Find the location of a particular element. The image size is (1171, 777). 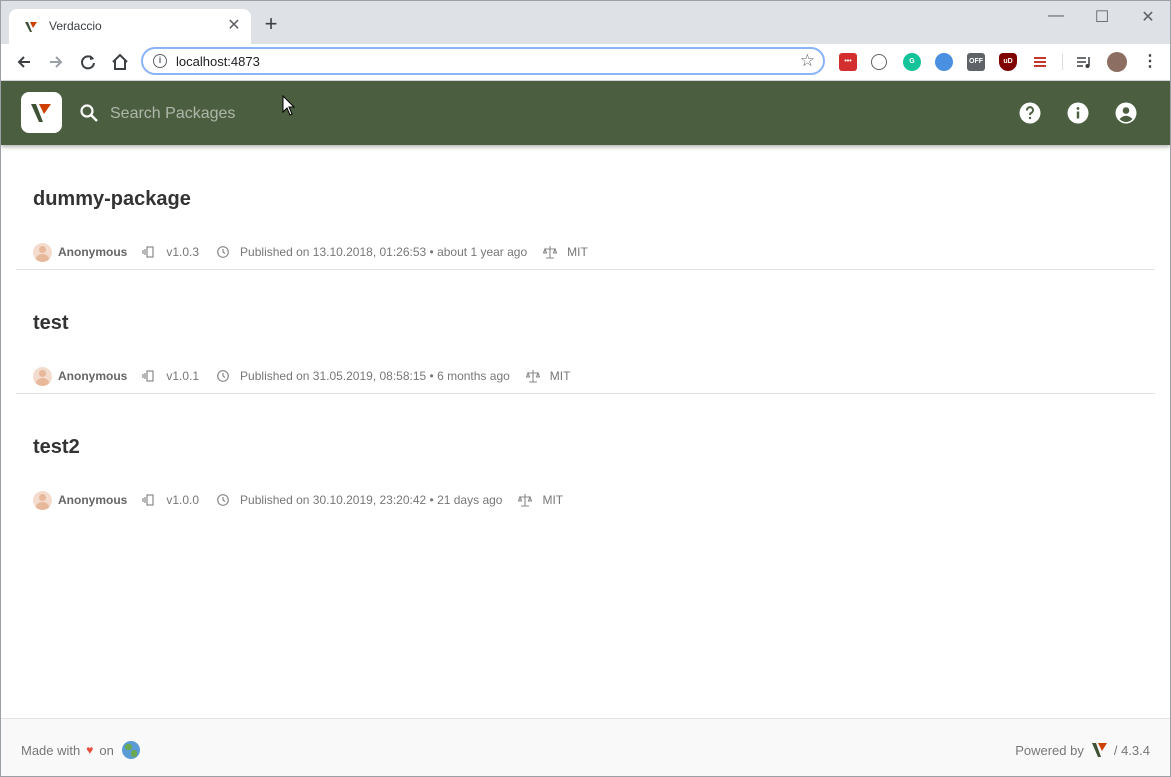

app-header is located at coordinates (585, 113).